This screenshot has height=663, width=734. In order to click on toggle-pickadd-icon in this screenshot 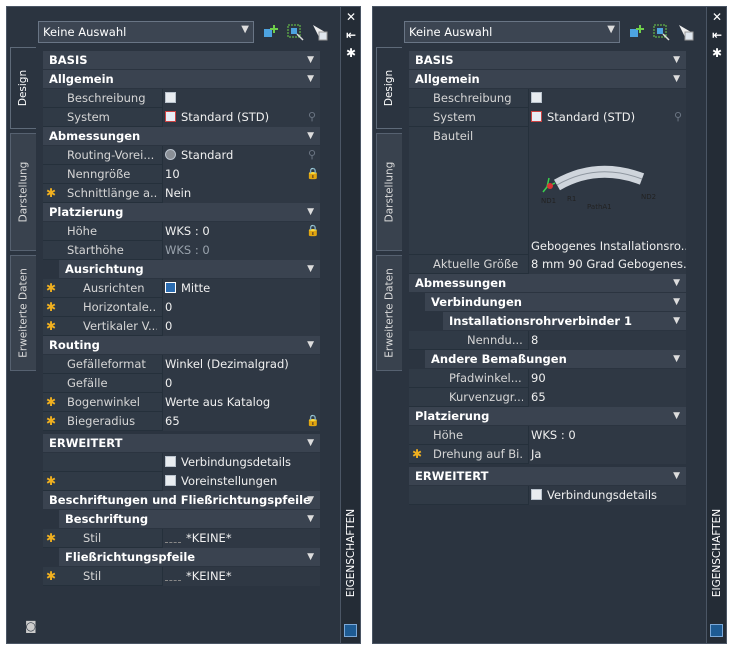, I will do `click(685, 32)`.